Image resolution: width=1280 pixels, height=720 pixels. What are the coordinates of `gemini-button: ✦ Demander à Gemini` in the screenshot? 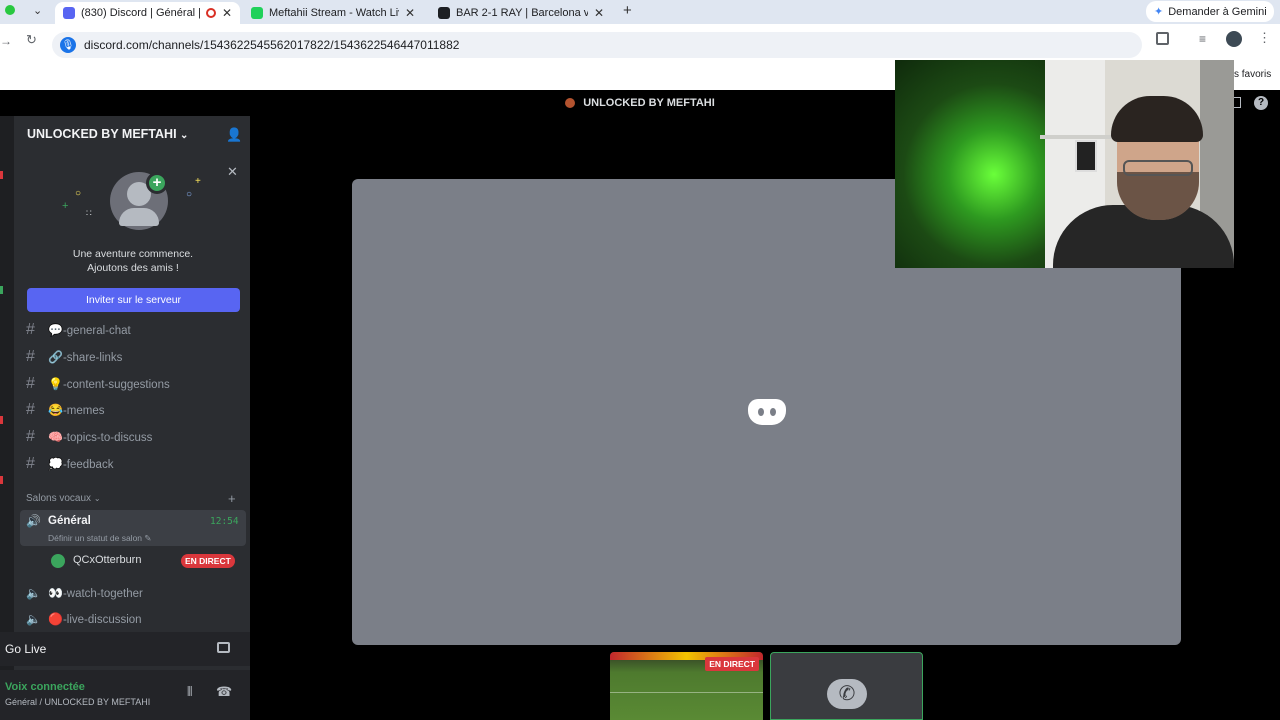 It's located at (1210, 11).